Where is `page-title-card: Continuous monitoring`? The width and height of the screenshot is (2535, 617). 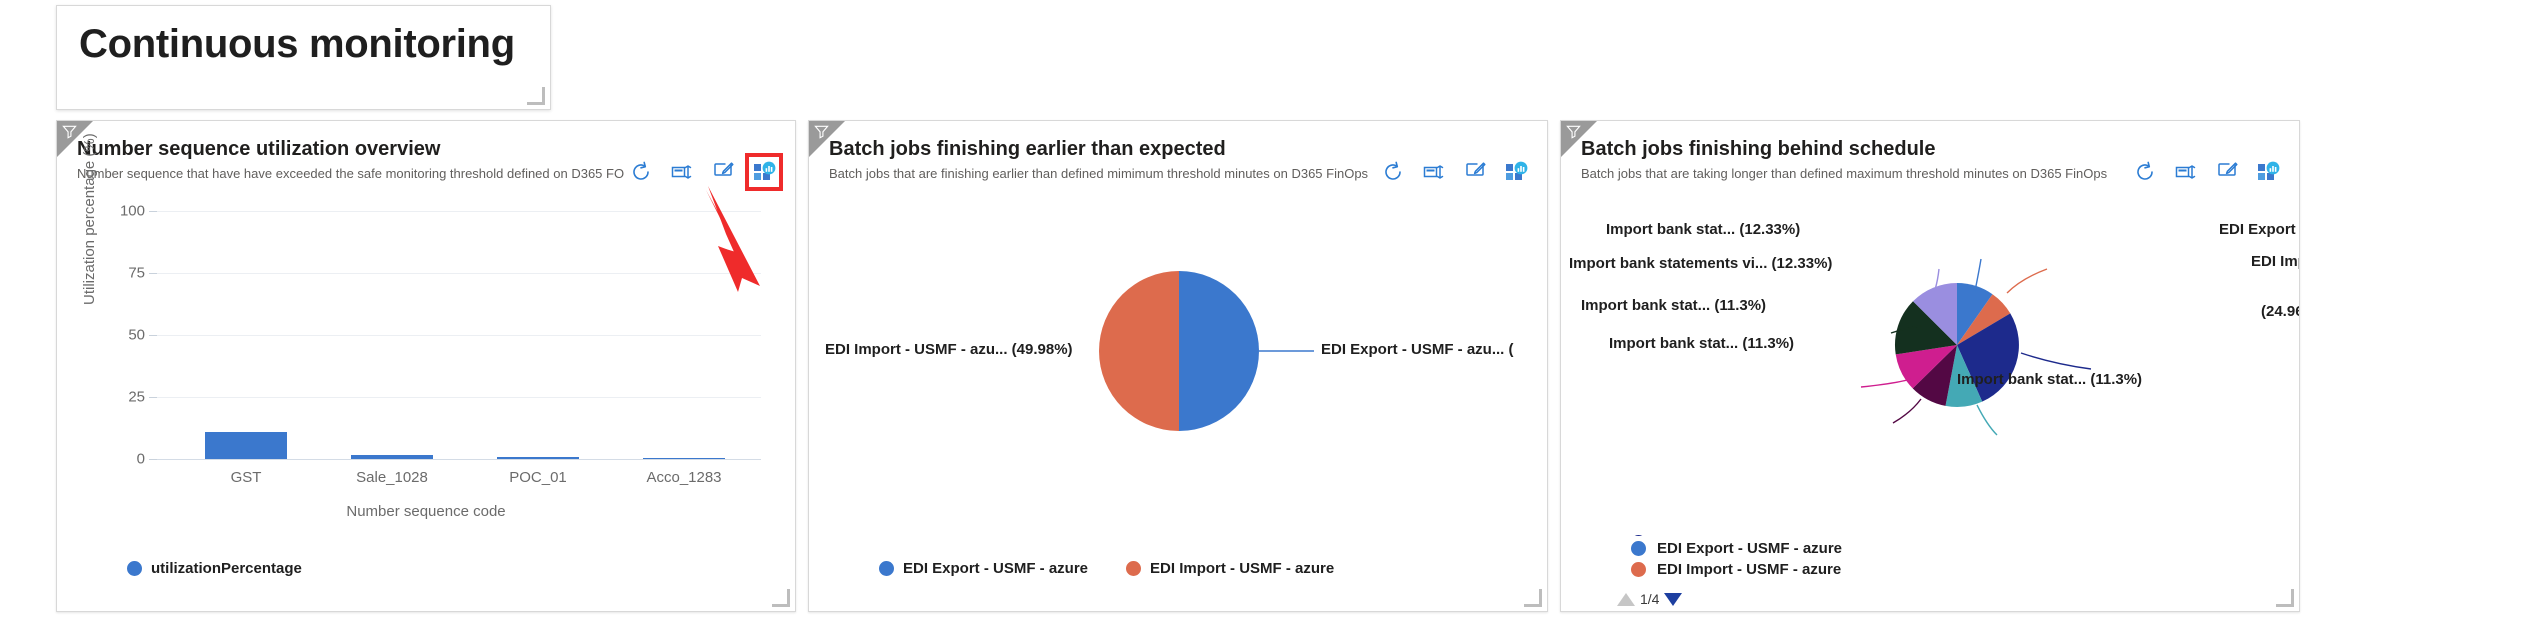
page-title-card: Continuous monitoring is located at coordinates (303, 57).